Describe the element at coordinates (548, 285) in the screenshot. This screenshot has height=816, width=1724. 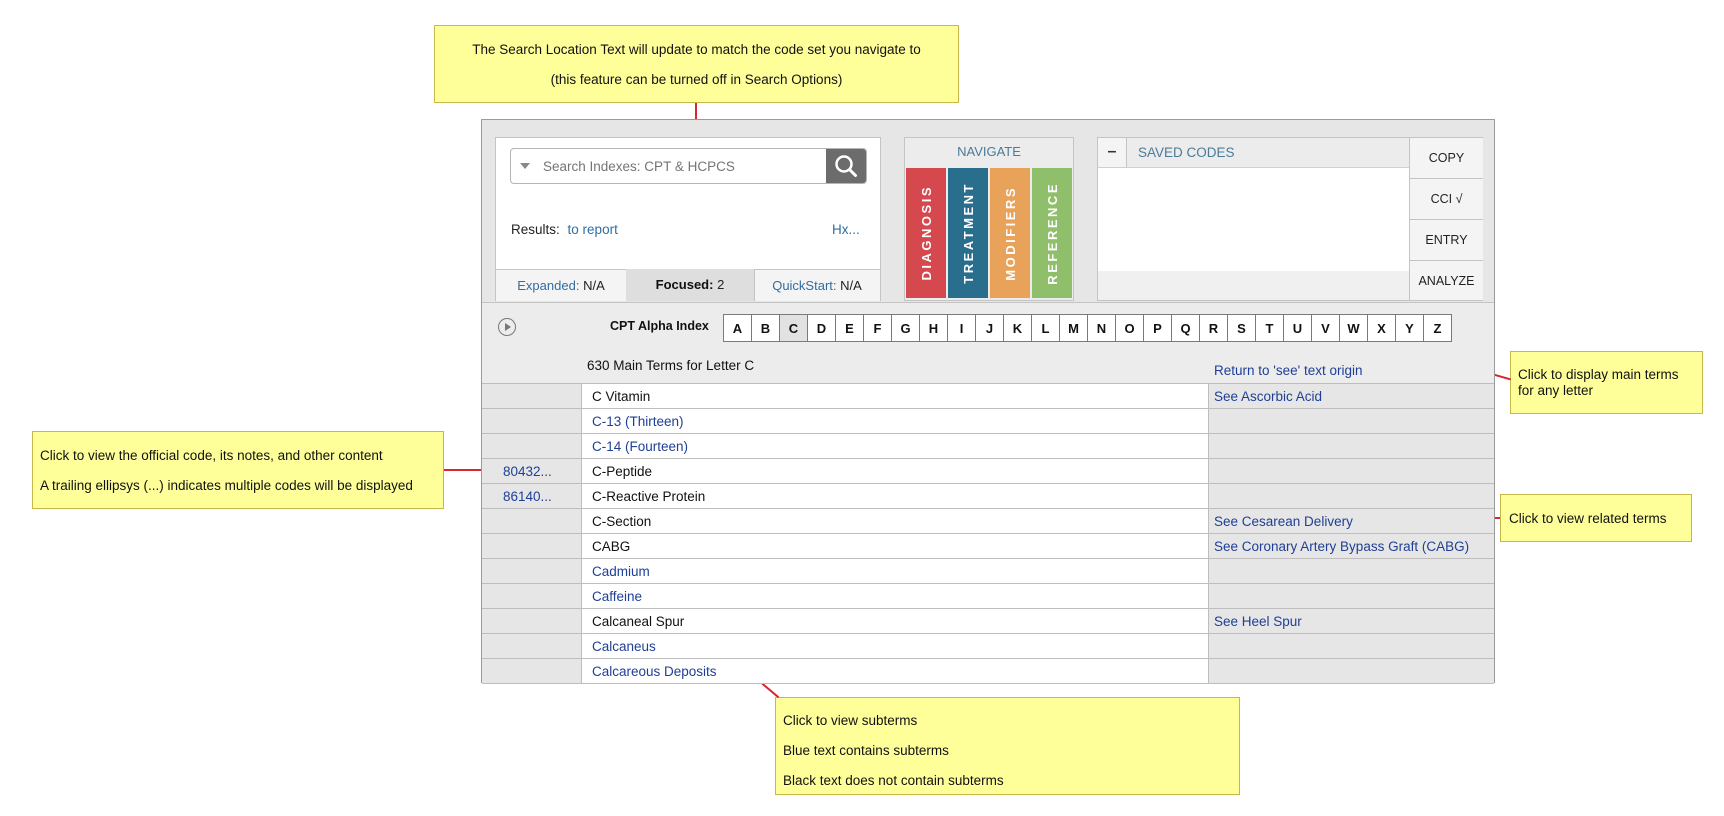
I see `tab-label: Expanded:` at that location.